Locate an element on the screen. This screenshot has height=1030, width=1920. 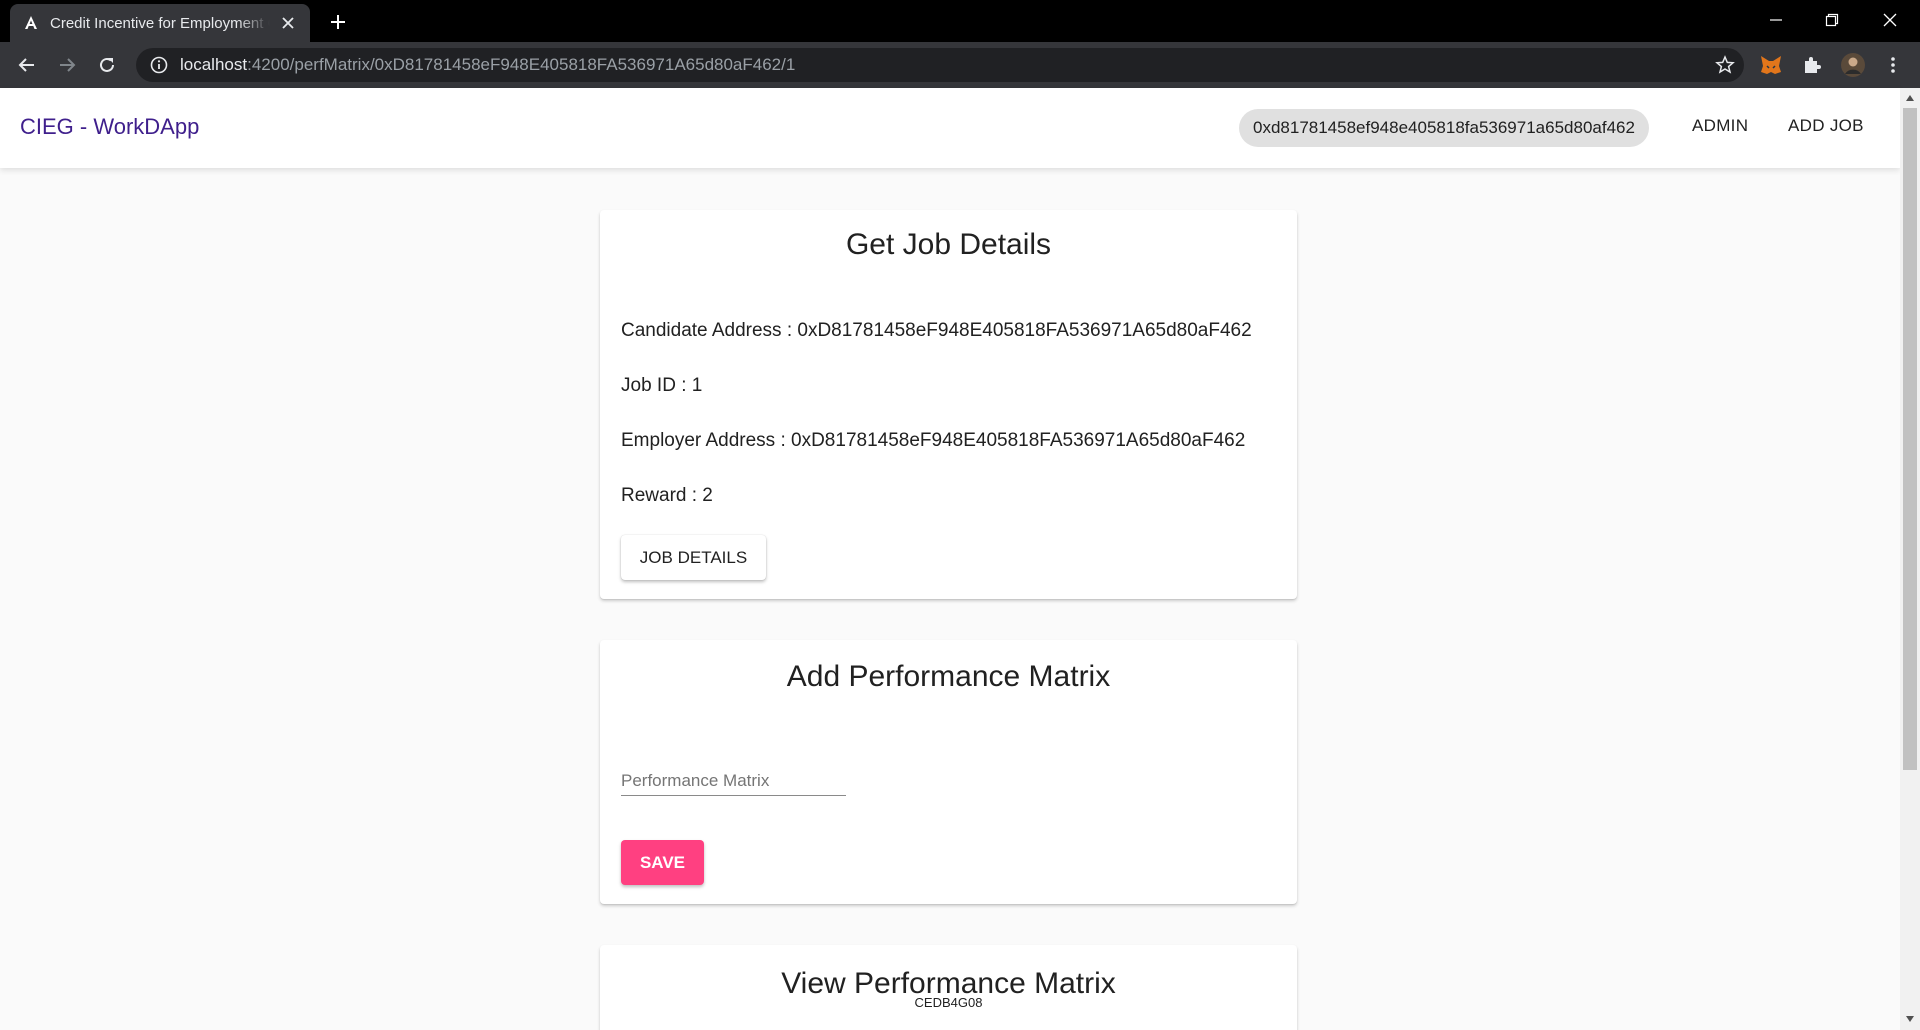
scroll-up-arrow-icon is located at coordinates (1910, 98).